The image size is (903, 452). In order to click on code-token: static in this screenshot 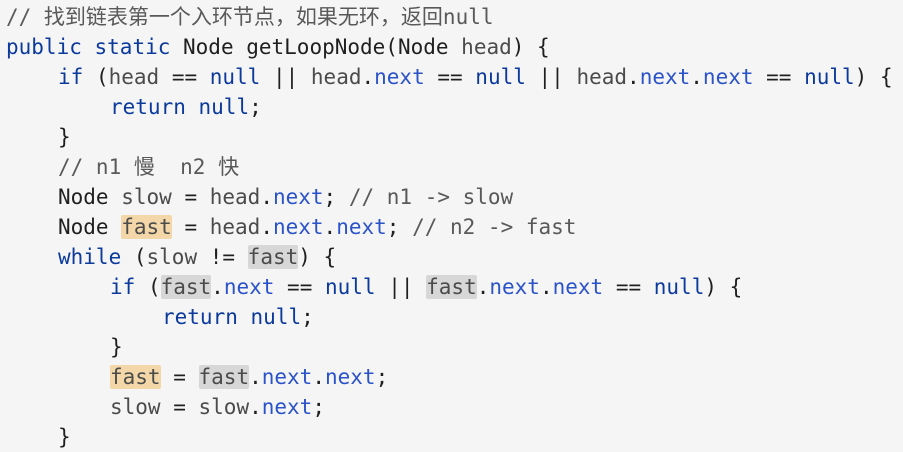, I will do `click(132, 47)`.